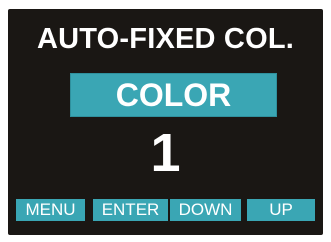  What do you see at coordinates (130, 210) in the screenshot?
I see `enter-button: ENTER` at bounding box center [130, 210].